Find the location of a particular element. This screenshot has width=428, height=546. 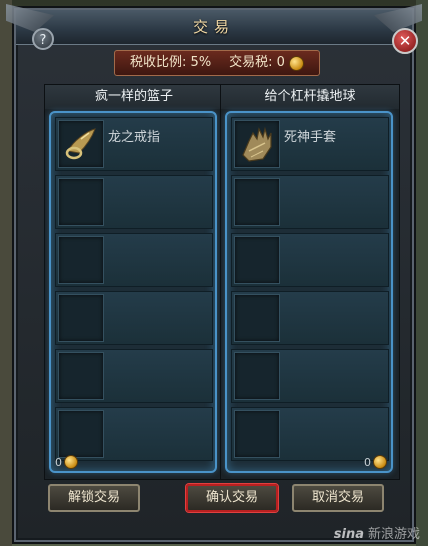

watermark: sina 新浪游戏 is located at coordinates (377, 532).